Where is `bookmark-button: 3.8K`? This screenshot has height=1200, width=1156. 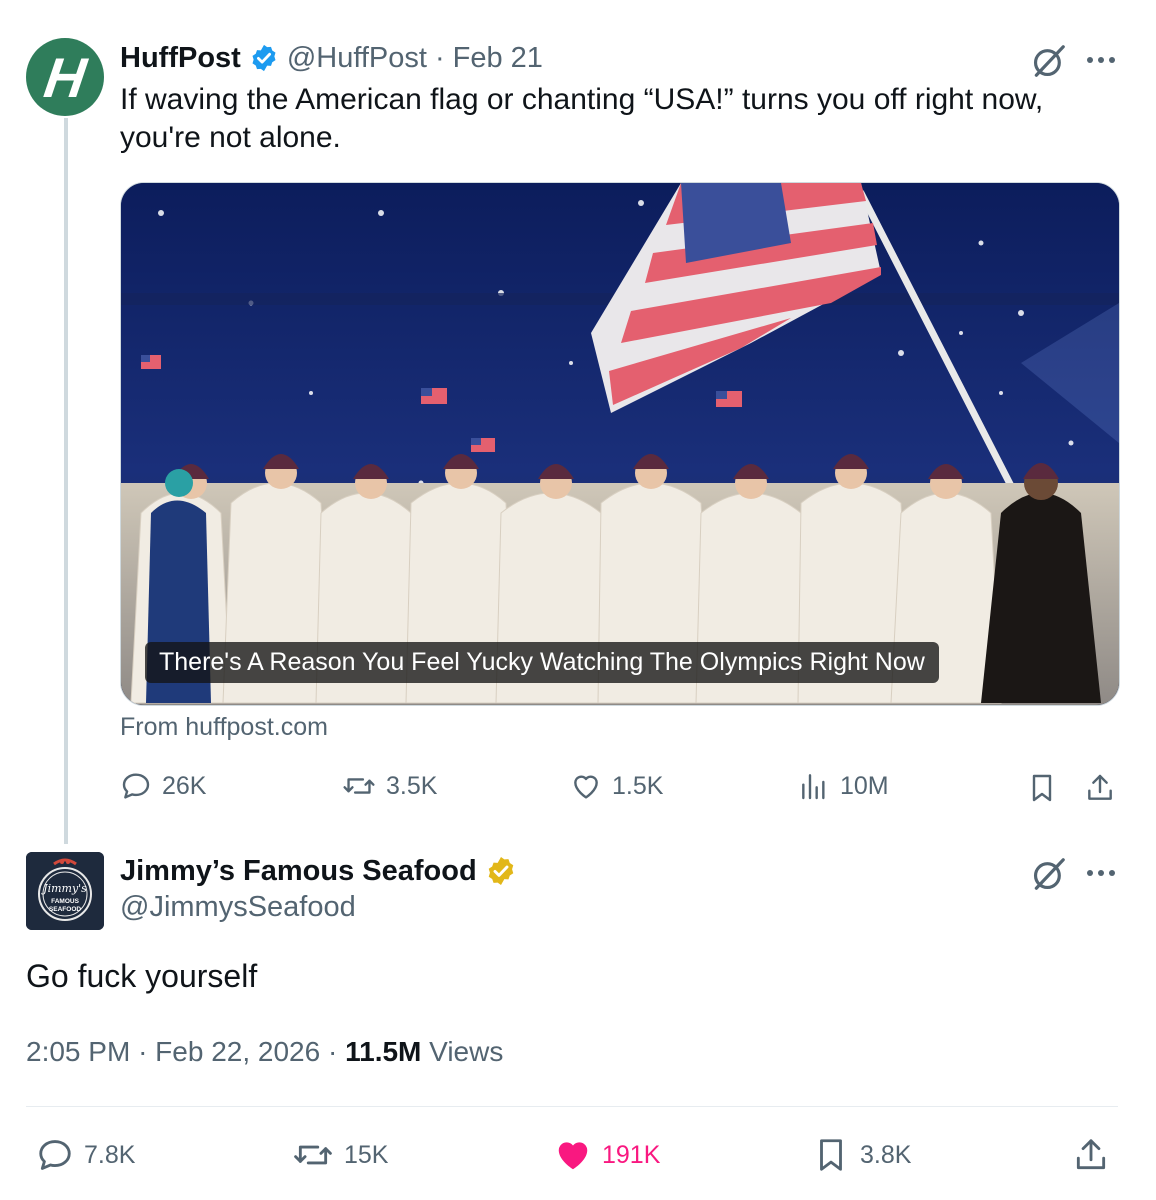 bookmark-button: 3.8K is located at coordinates (861, 1155).